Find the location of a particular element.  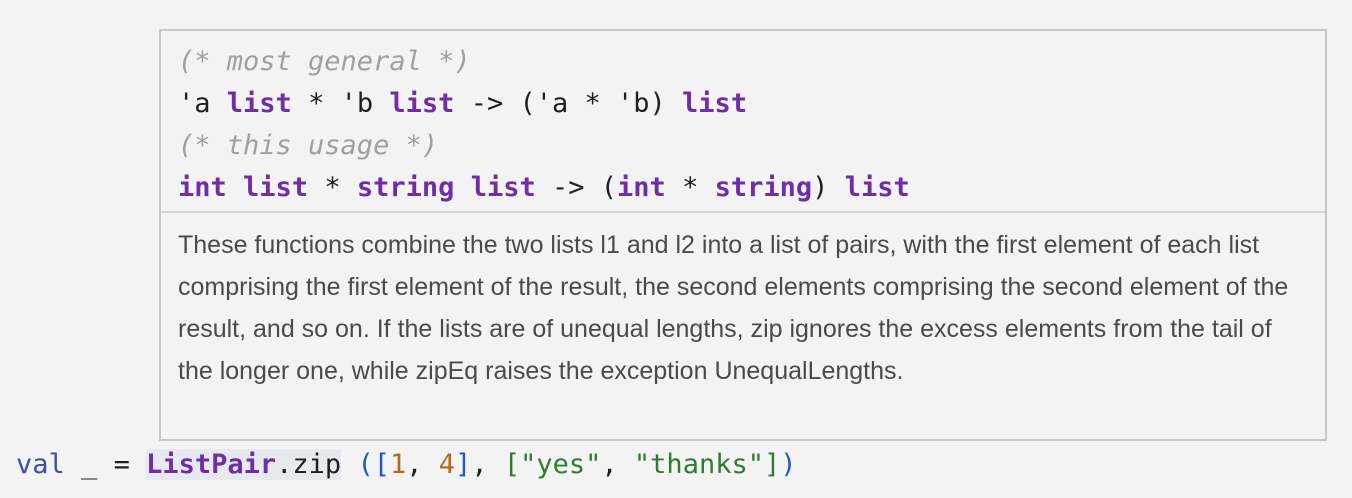

function-zip: .zip is located at coordinates (309, 464).